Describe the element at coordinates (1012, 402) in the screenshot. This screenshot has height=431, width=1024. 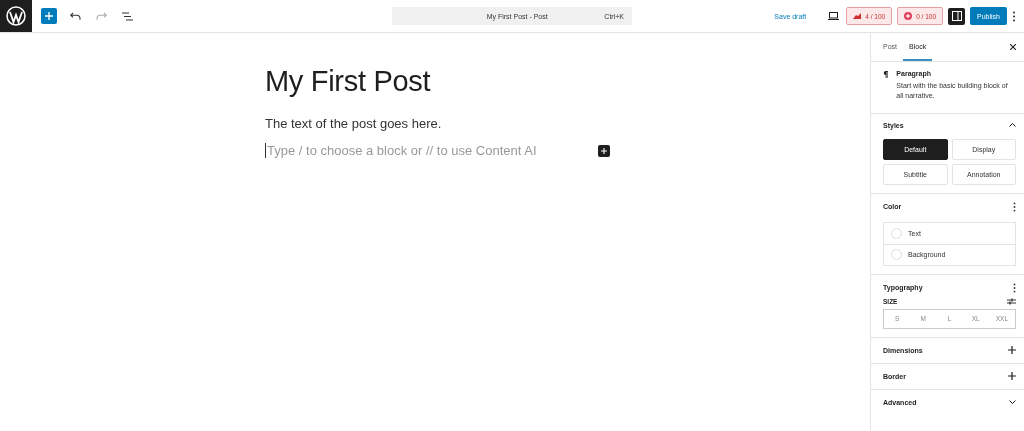
I see `chevron-down-icon` at that location.